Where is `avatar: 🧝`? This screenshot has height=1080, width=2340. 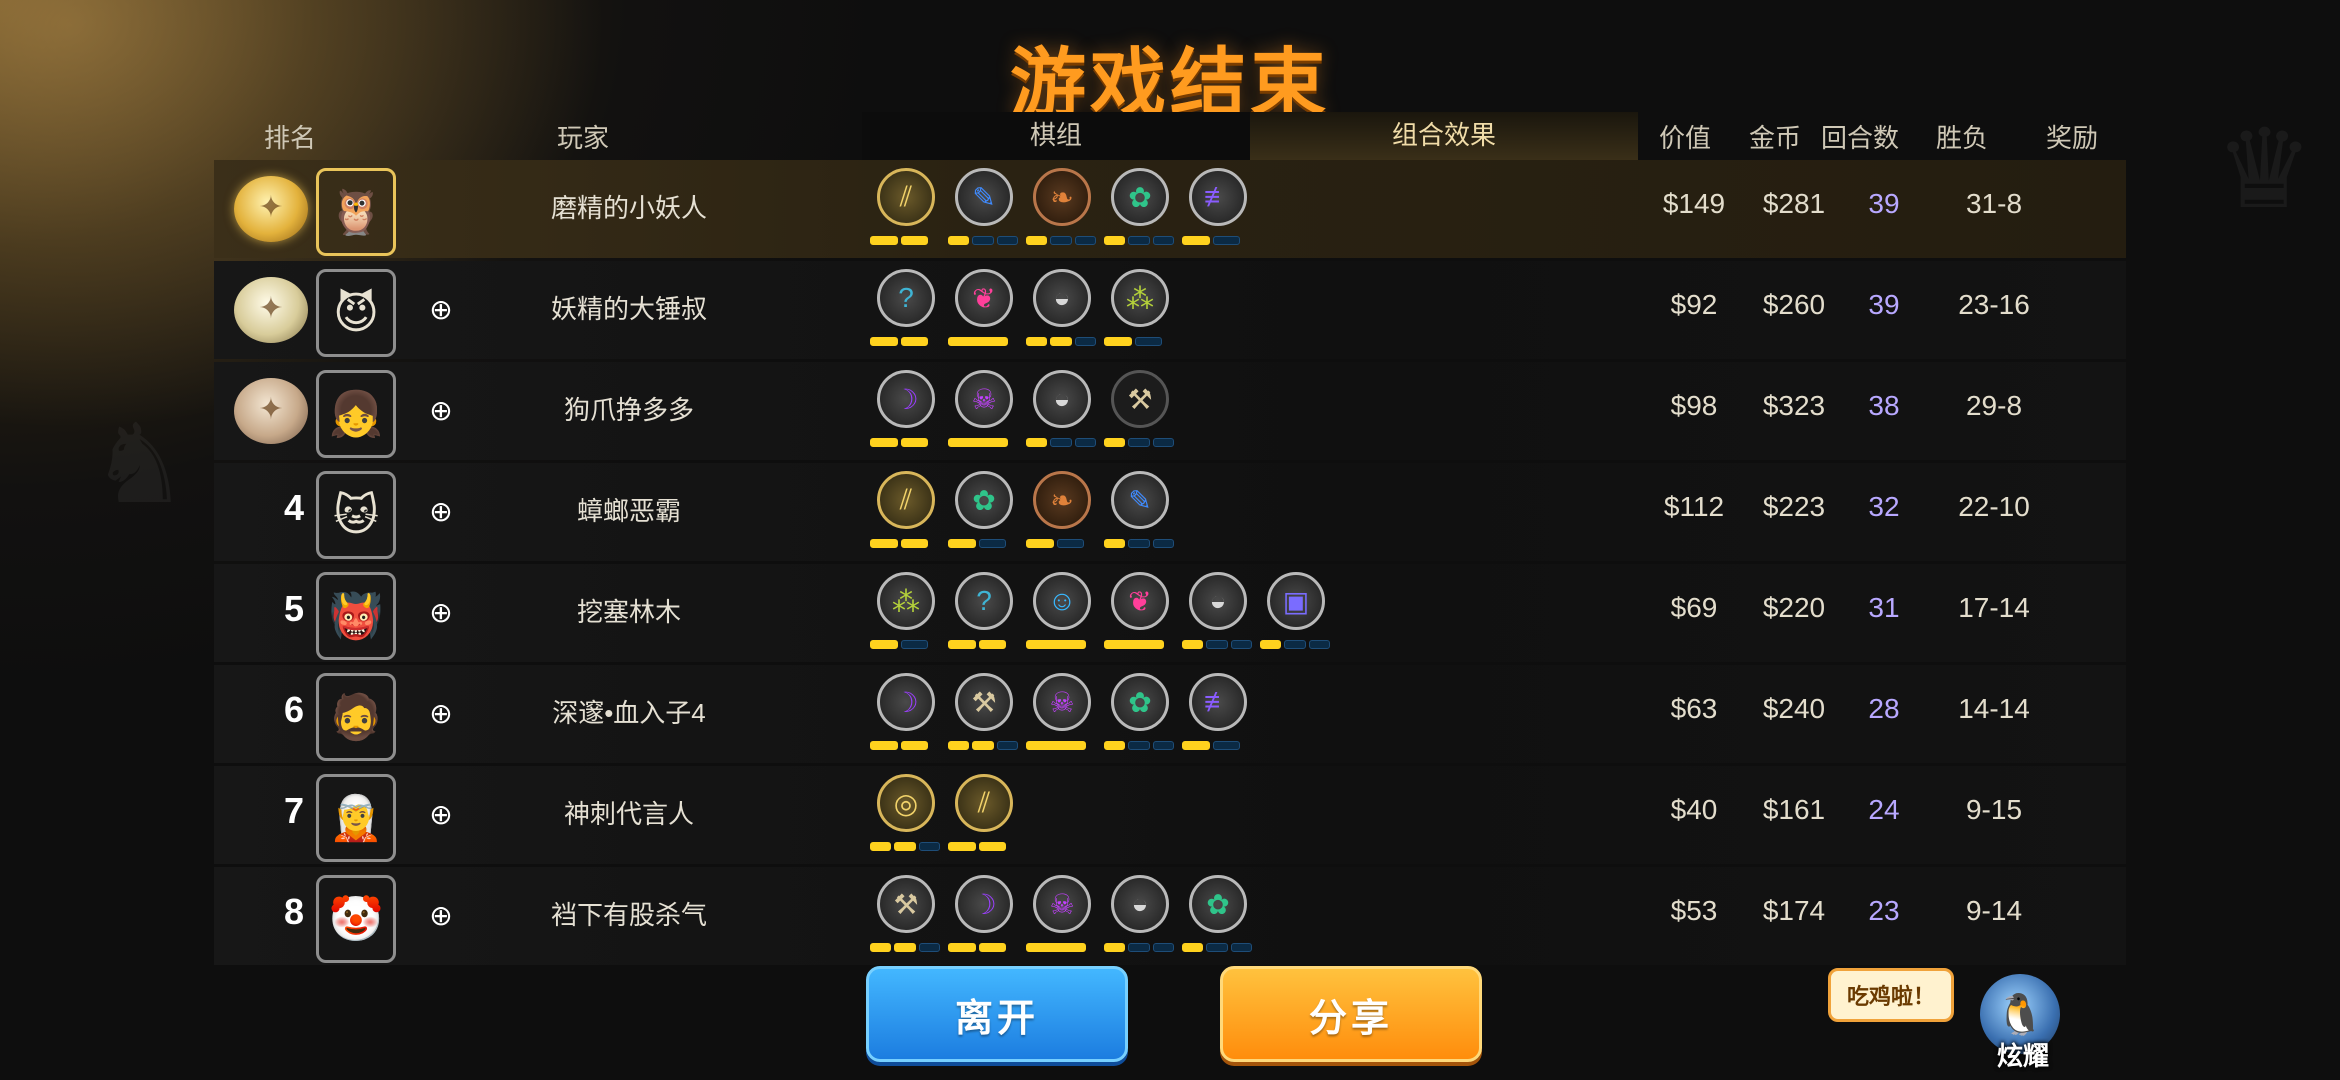
avatar: 🧝 is located at coordinates (356, 818).